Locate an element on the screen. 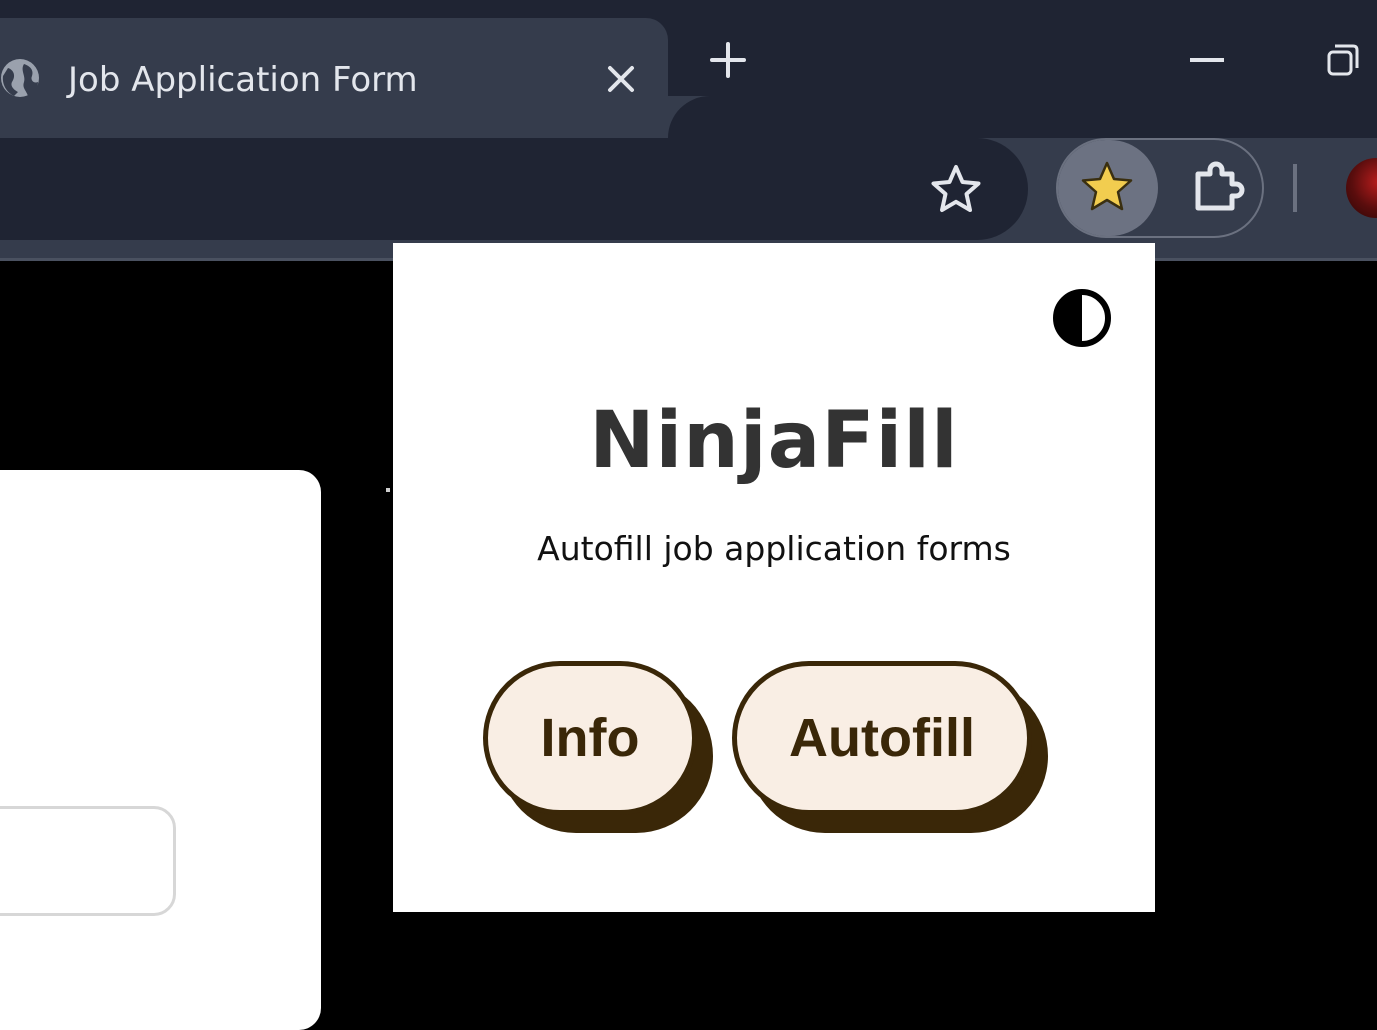 The width and height of the screenshot is (1377, 1030). address-bar is located at coordinates (514, 189).